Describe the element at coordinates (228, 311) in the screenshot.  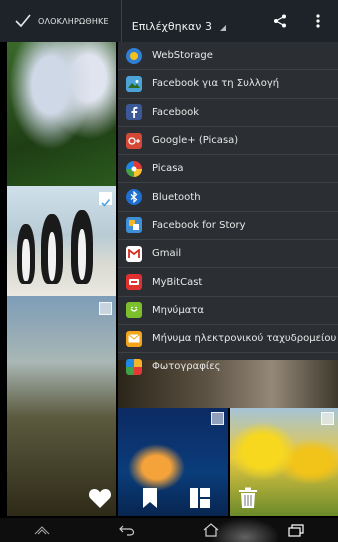
I see `share-item-messages: Μηνύματα` at that location.